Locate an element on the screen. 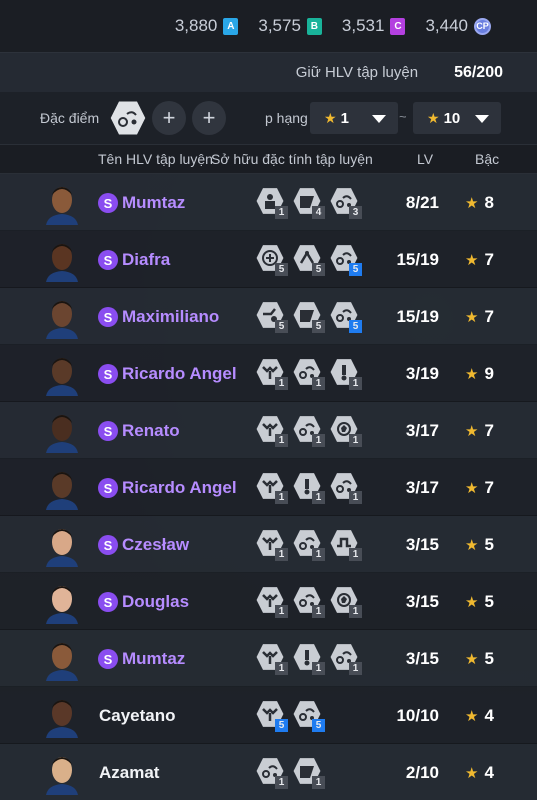  currency-c-value: 3,531 is located at coordinates (363, 25).